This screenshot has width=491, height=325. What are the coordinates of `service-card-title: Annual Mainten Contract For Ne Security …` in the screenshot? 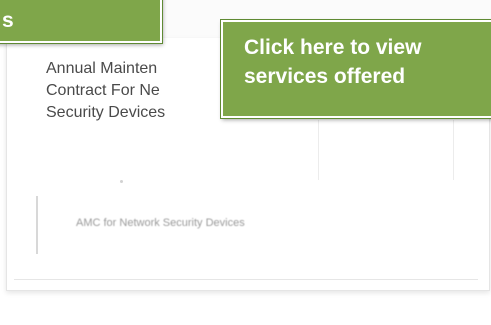 It's located at (133, 91).